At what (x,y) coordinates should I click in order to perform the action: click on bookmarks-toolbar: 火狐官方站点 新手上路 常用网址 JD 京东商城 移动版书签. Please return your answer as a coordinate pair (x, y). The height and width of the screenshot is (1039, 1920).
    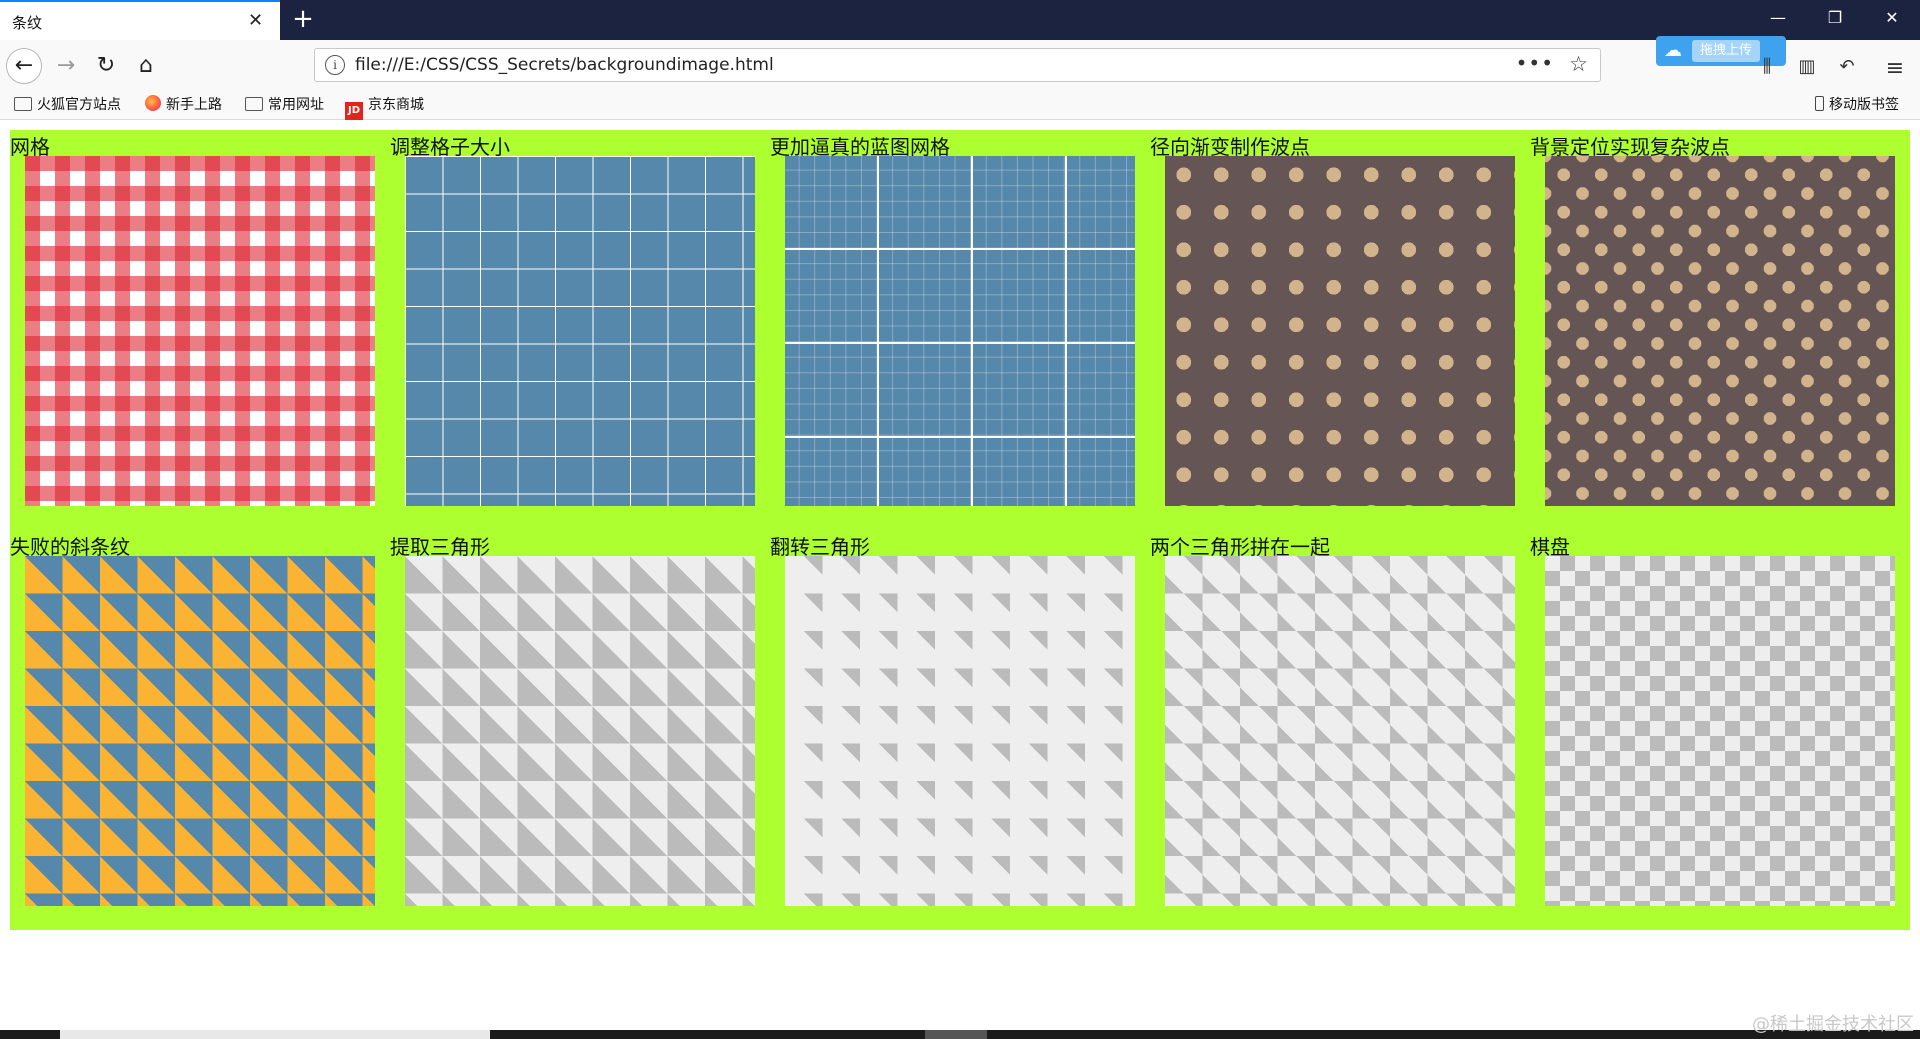
    Looking at the image, I should click on (960, 105).